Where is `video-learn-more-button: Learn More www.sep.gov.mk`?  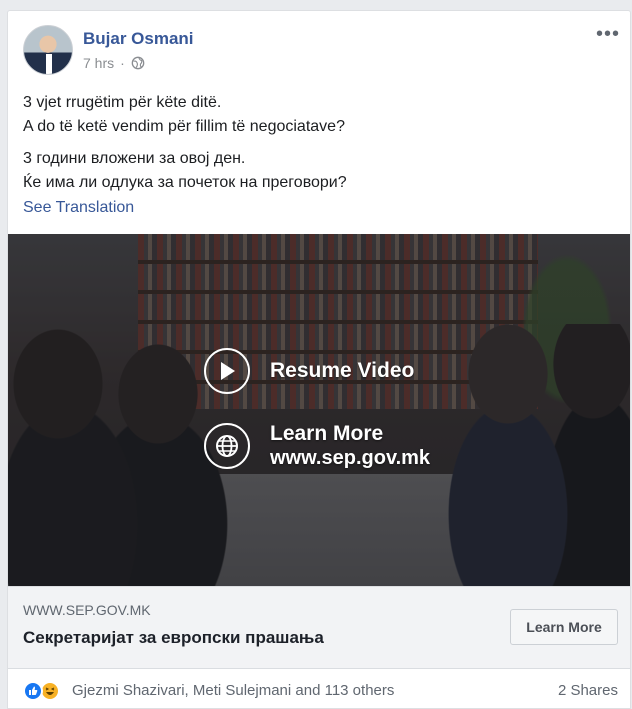 video-learn-more-button: Learn More www.sep.gov.mk is located at coordinates (317, 446).